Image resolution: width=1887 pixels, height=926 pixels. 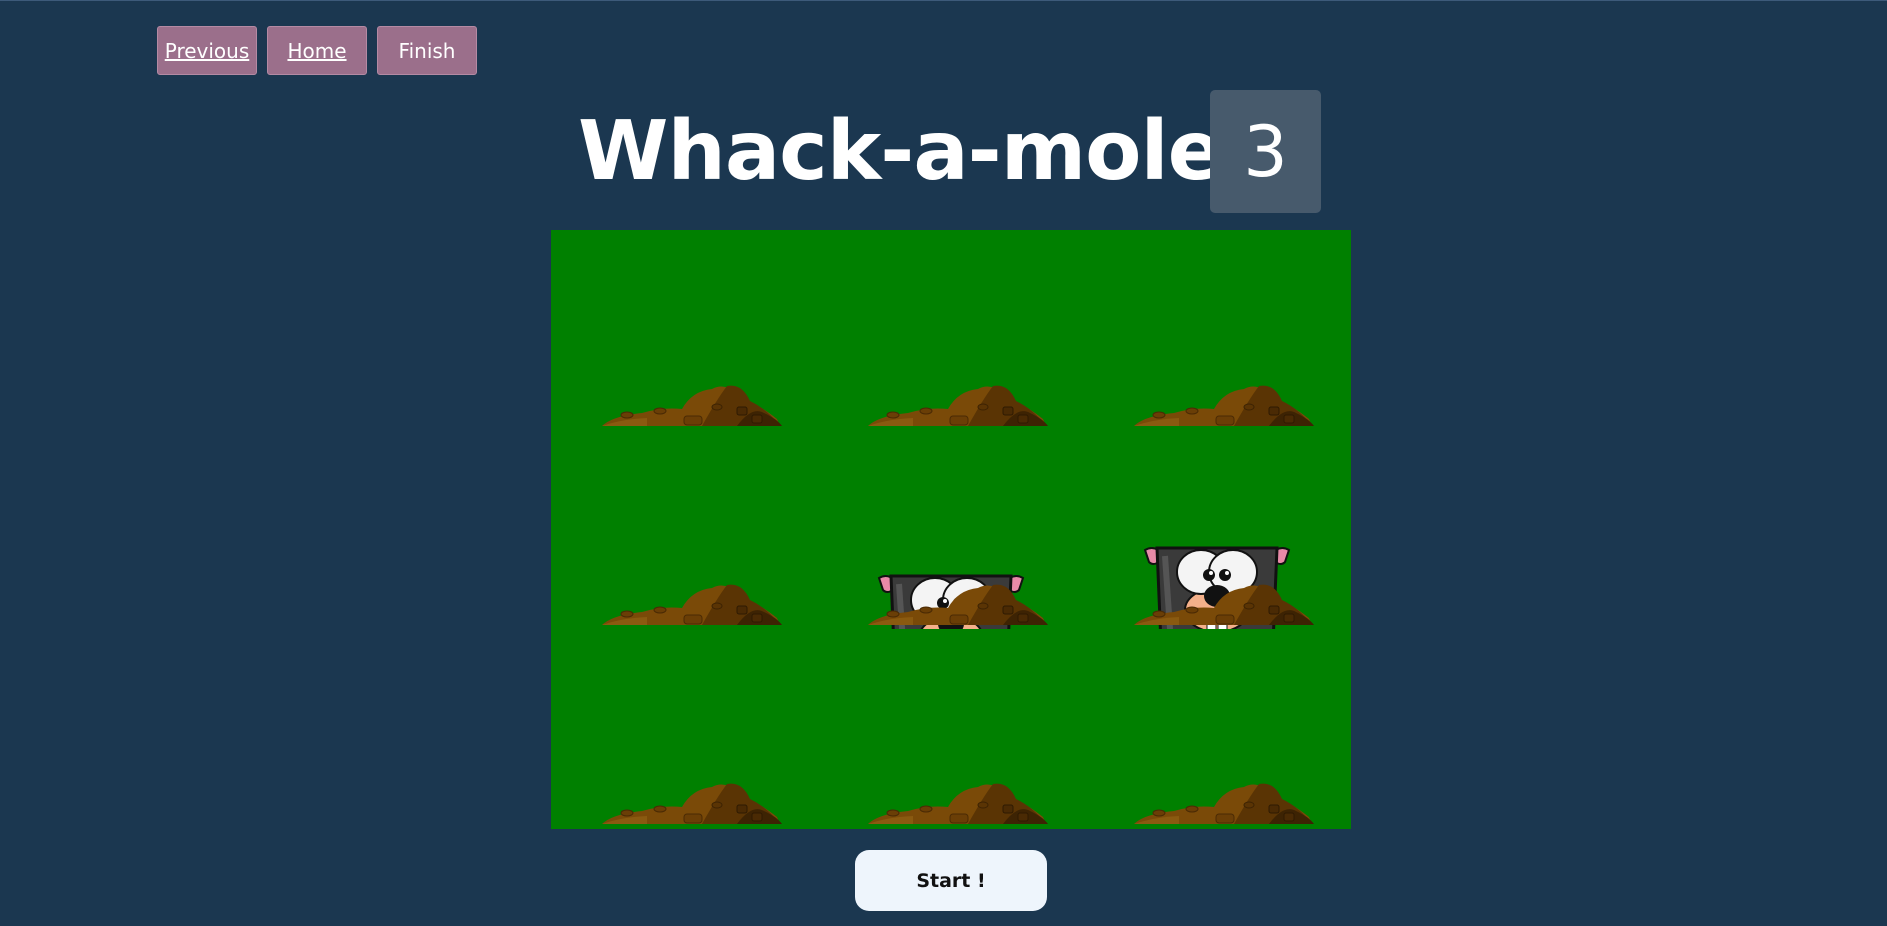 I want to click on previous-button: Previous, so click(x=207, y=50).